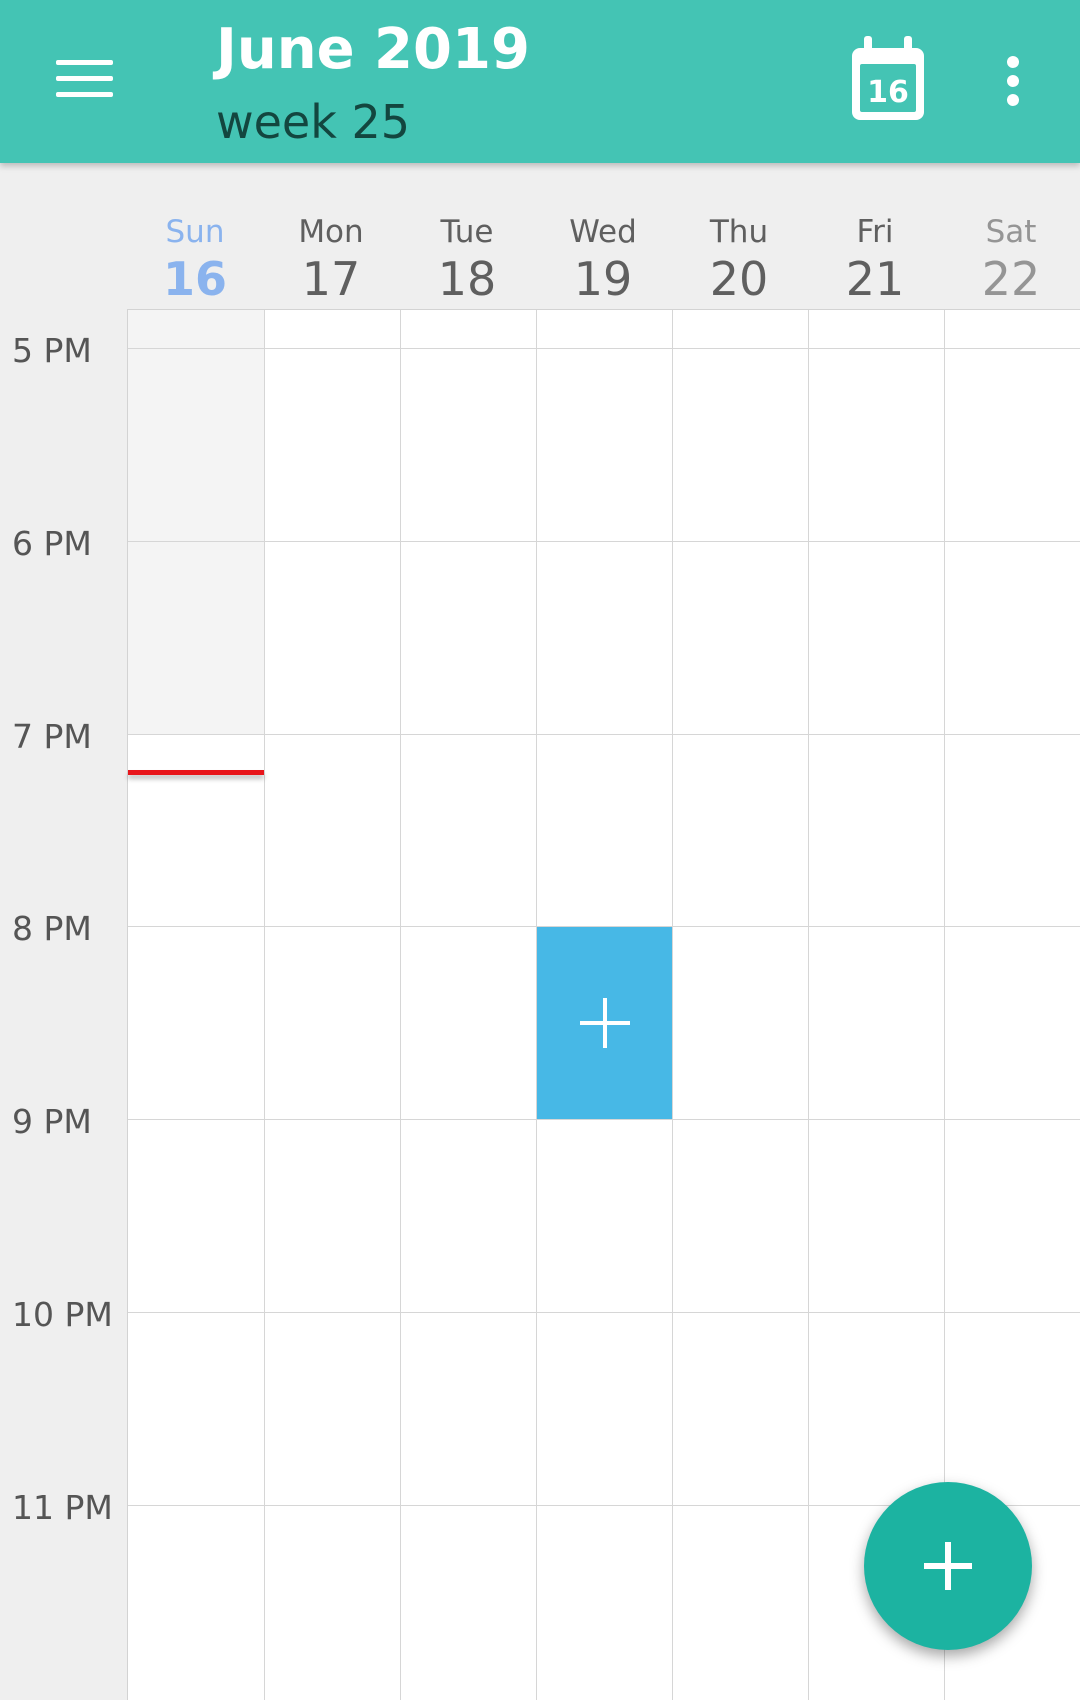 The width and height of the screenshot is (1080, 1700). Describe the element at coordinates (62, 1507) in the screenshot. I see `hour-label: 11 PM` at that location.